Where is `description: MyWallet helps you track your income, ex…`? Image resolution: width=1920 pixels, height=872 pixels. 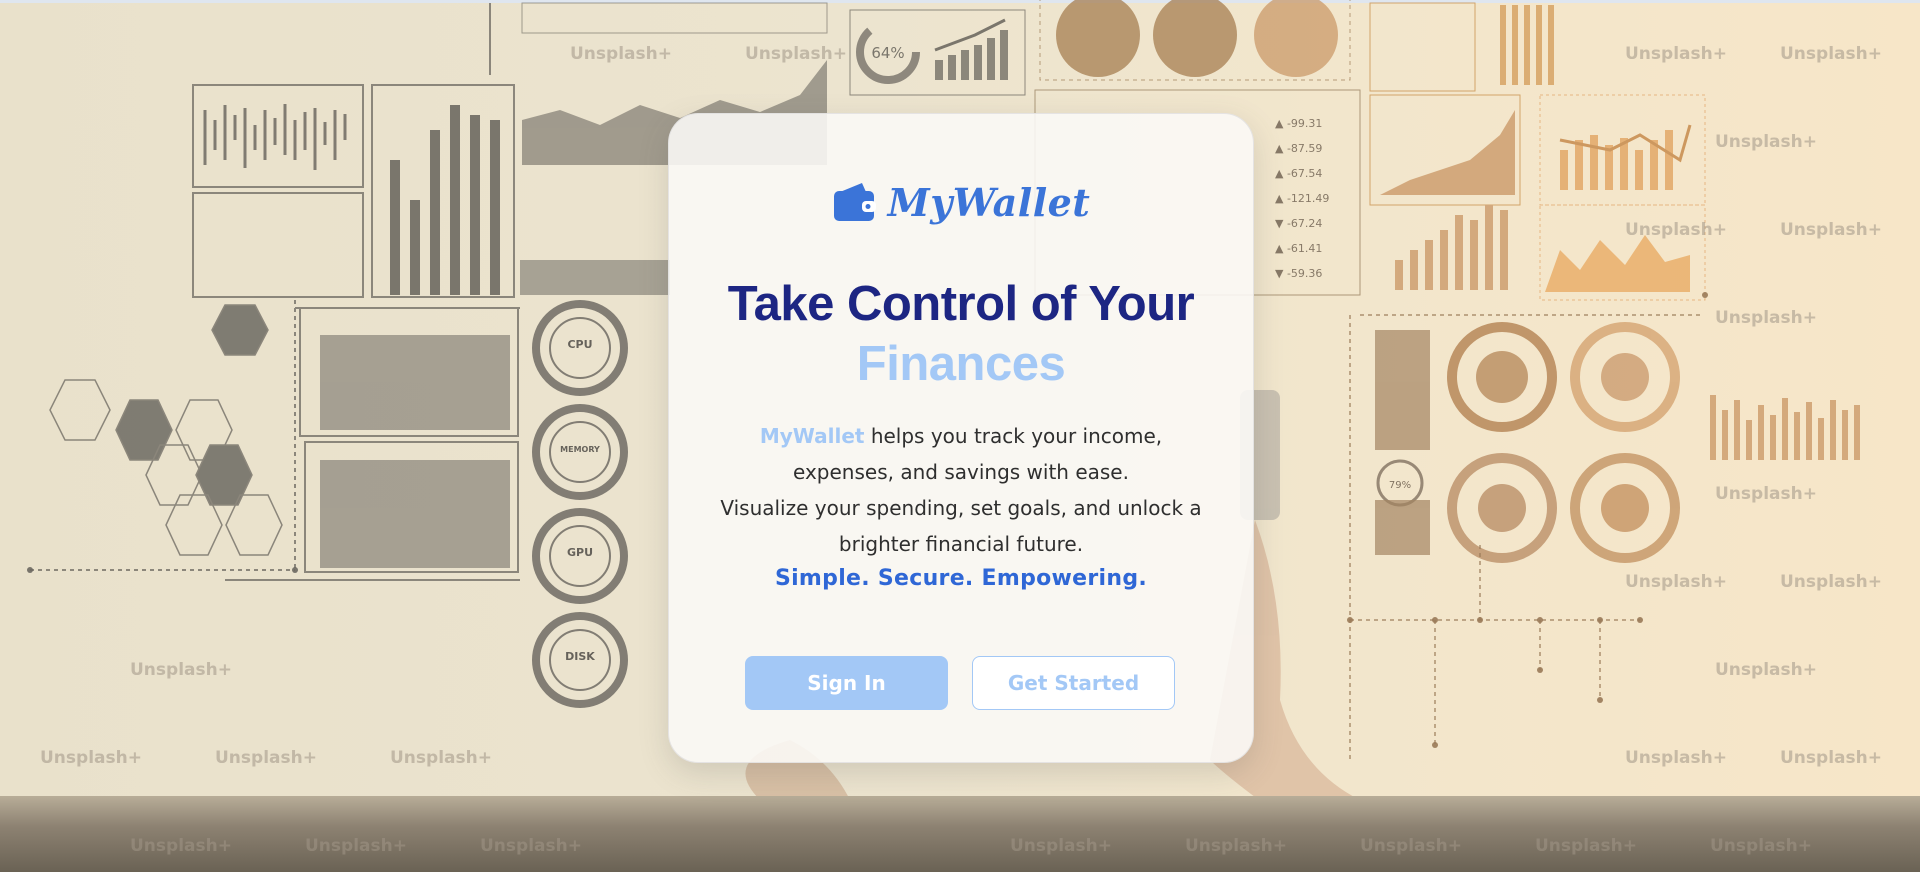 description: MyWallet helps you track your income, ex… is located at coordinates (961, 490).